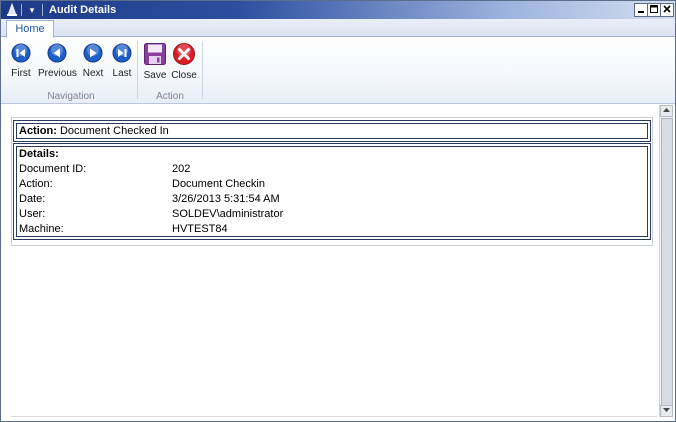  Describe the element at coordinates (71, 96) in the screenshot. I see `navigation-group-label: Navigation` at that location.